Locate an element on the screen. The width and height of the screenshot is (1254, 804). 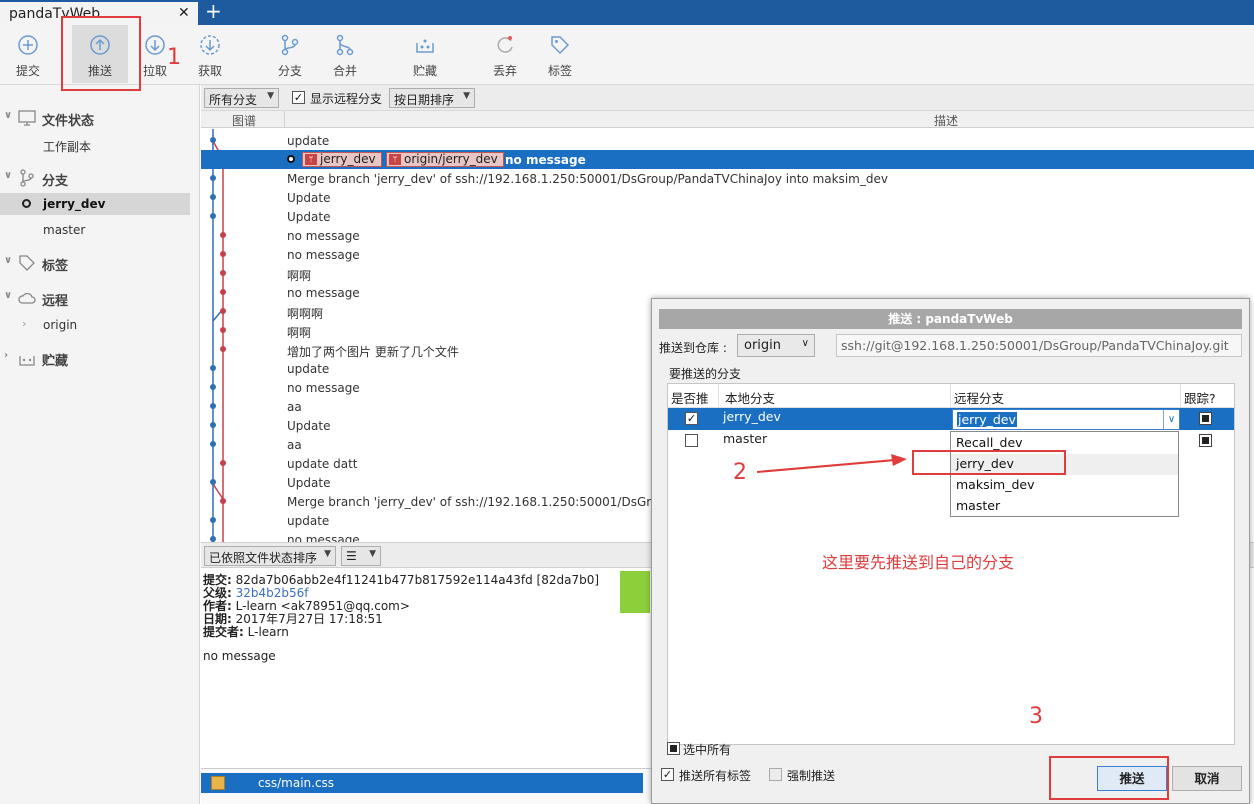
select-all-checkbox is located at coordinates (673, 748).